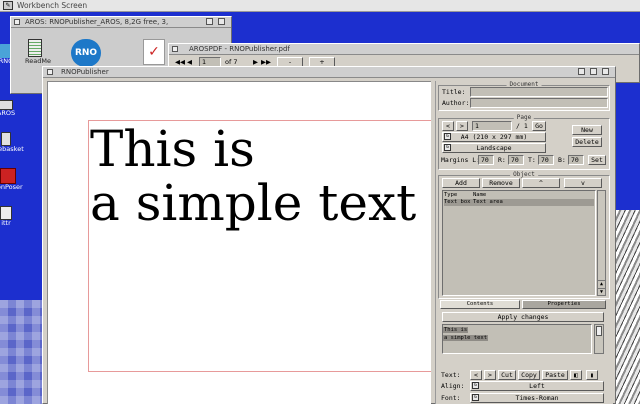 This screenshot has width=640, height=404. What do you see at coordinates (189, 62) in the screenshot?
I see `prev-page-icon: ◀` at bounding box center [189, 62].